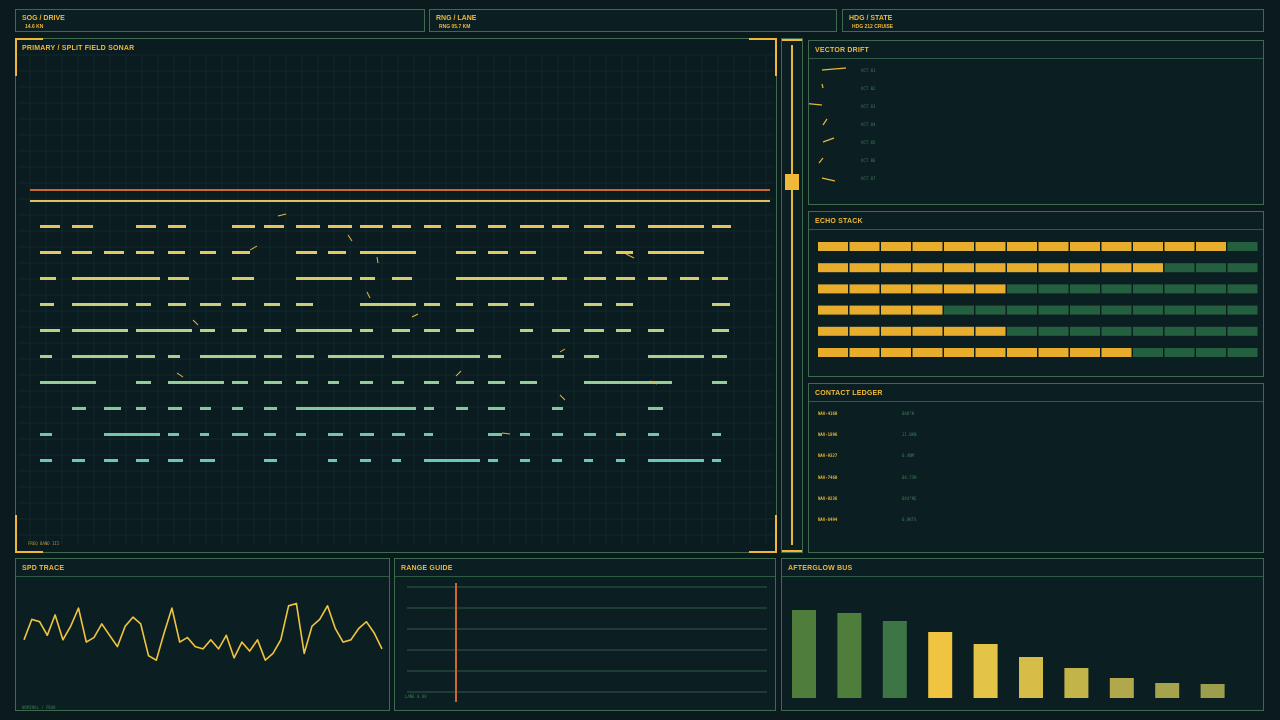  I want to click on spd-trace-panel: SPD TRACE NOMINAL / PEAK, so click(202, 634).